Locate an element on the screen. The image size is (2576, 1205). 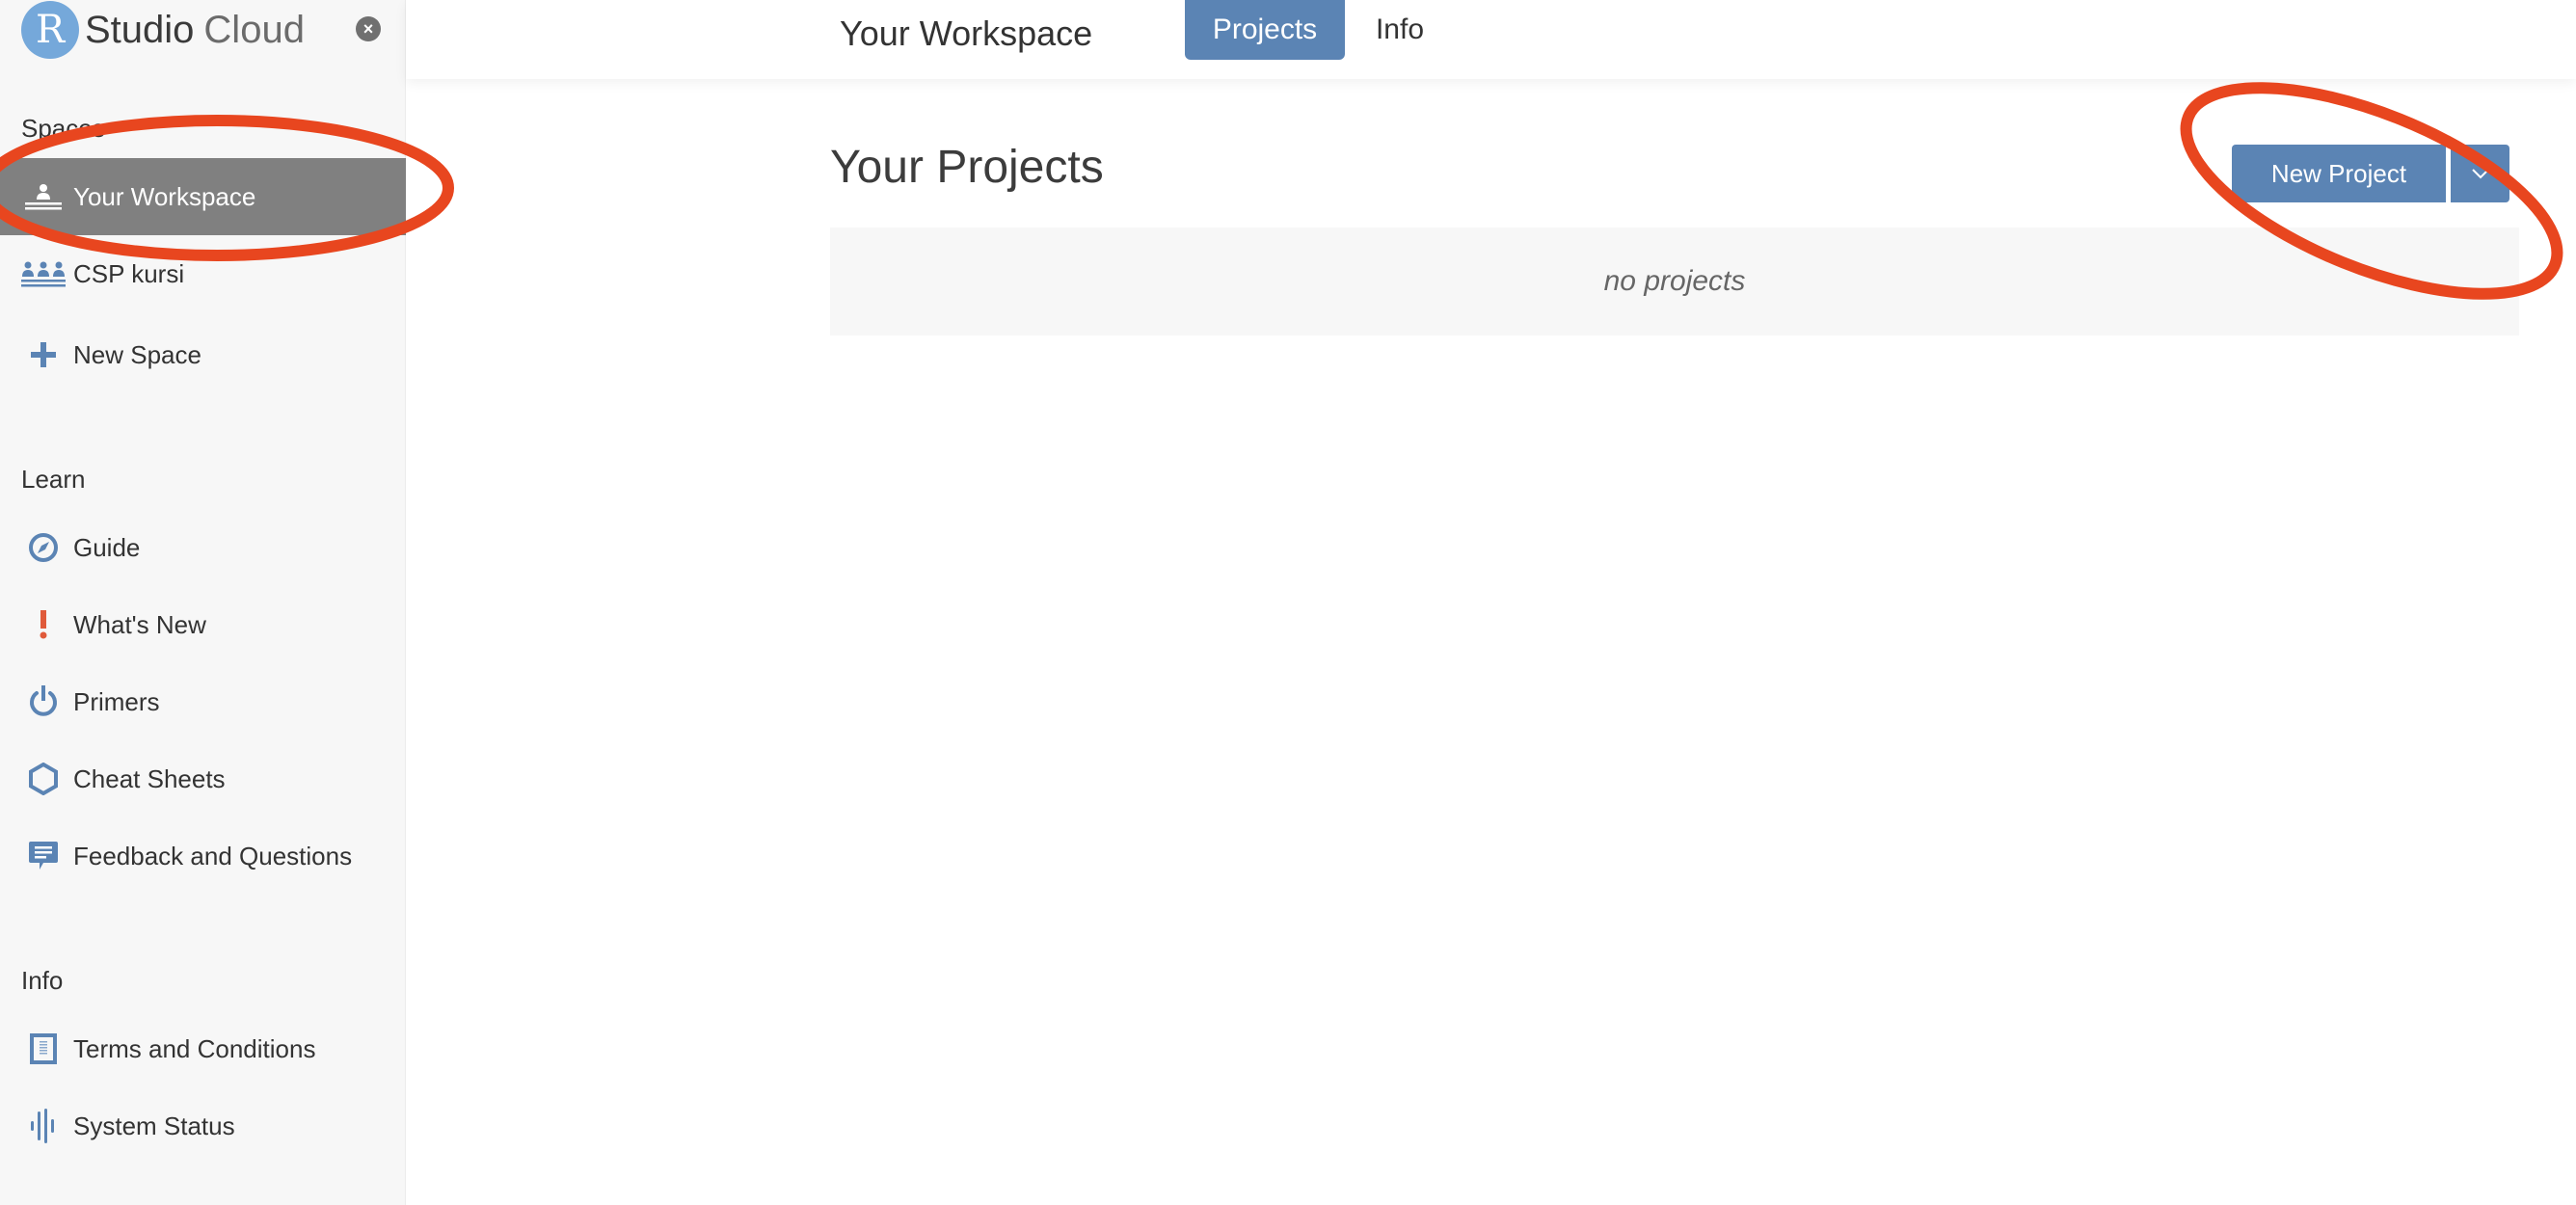
close-icon: × is located at coordinates (368, 29).